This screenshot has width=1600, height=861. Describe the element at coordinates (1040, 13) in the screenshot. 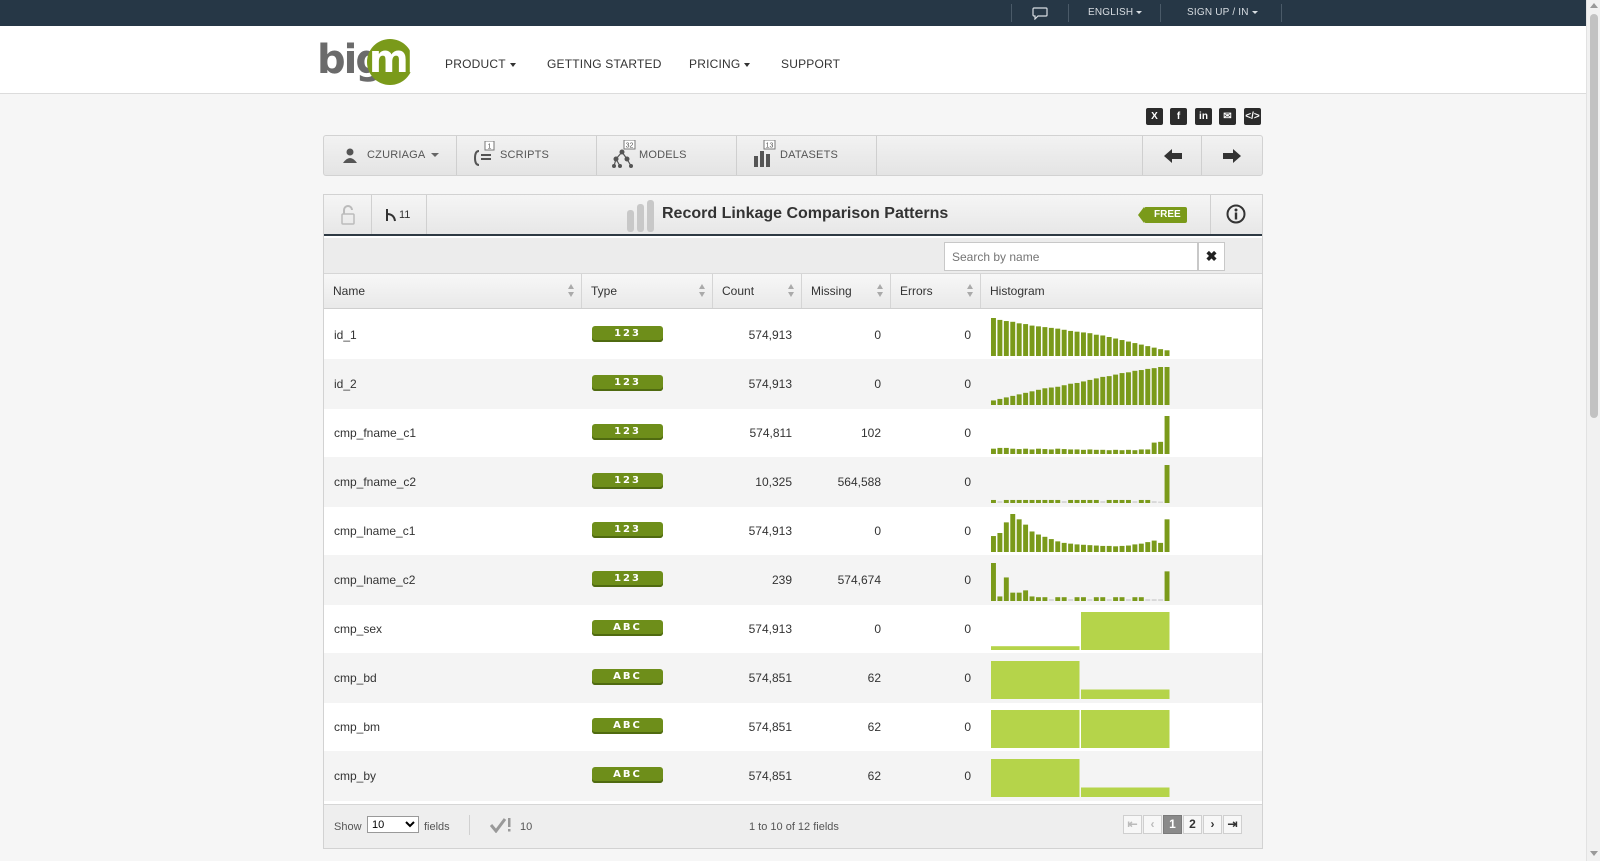

I see `chat-icon` at that location.